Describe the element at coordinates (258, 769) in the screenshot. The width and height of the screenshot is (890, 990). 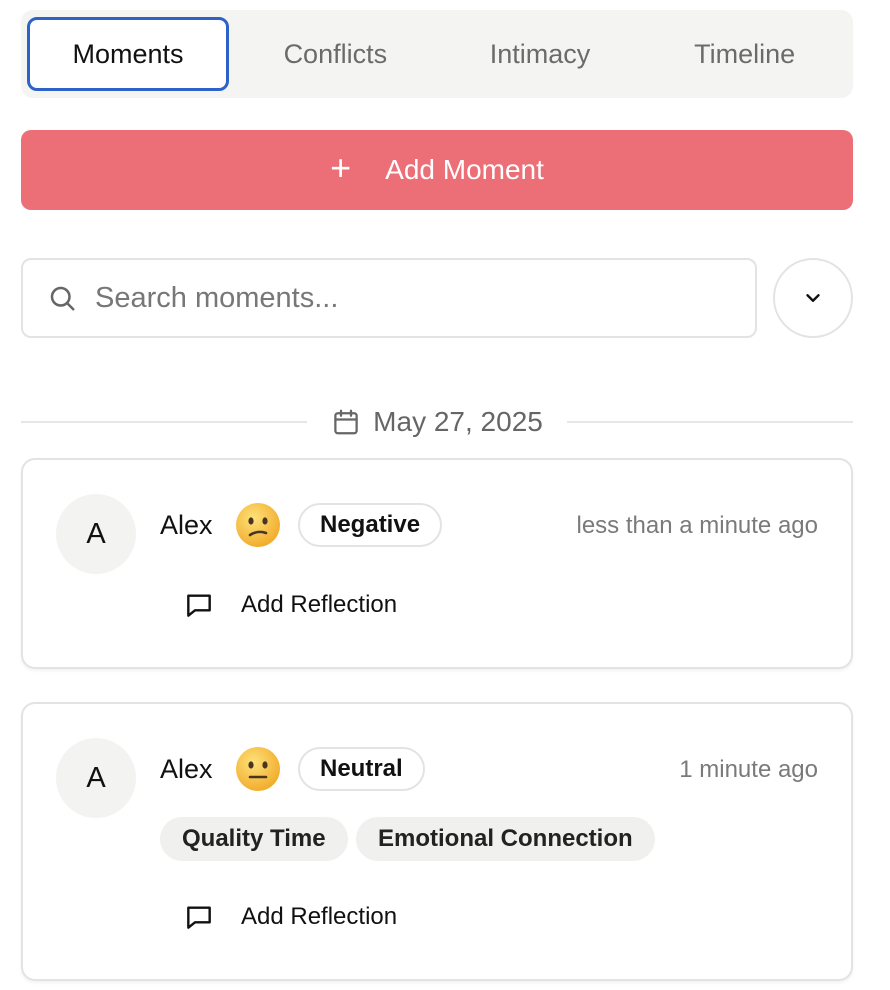
I see `neutral-face-icon` at that location.